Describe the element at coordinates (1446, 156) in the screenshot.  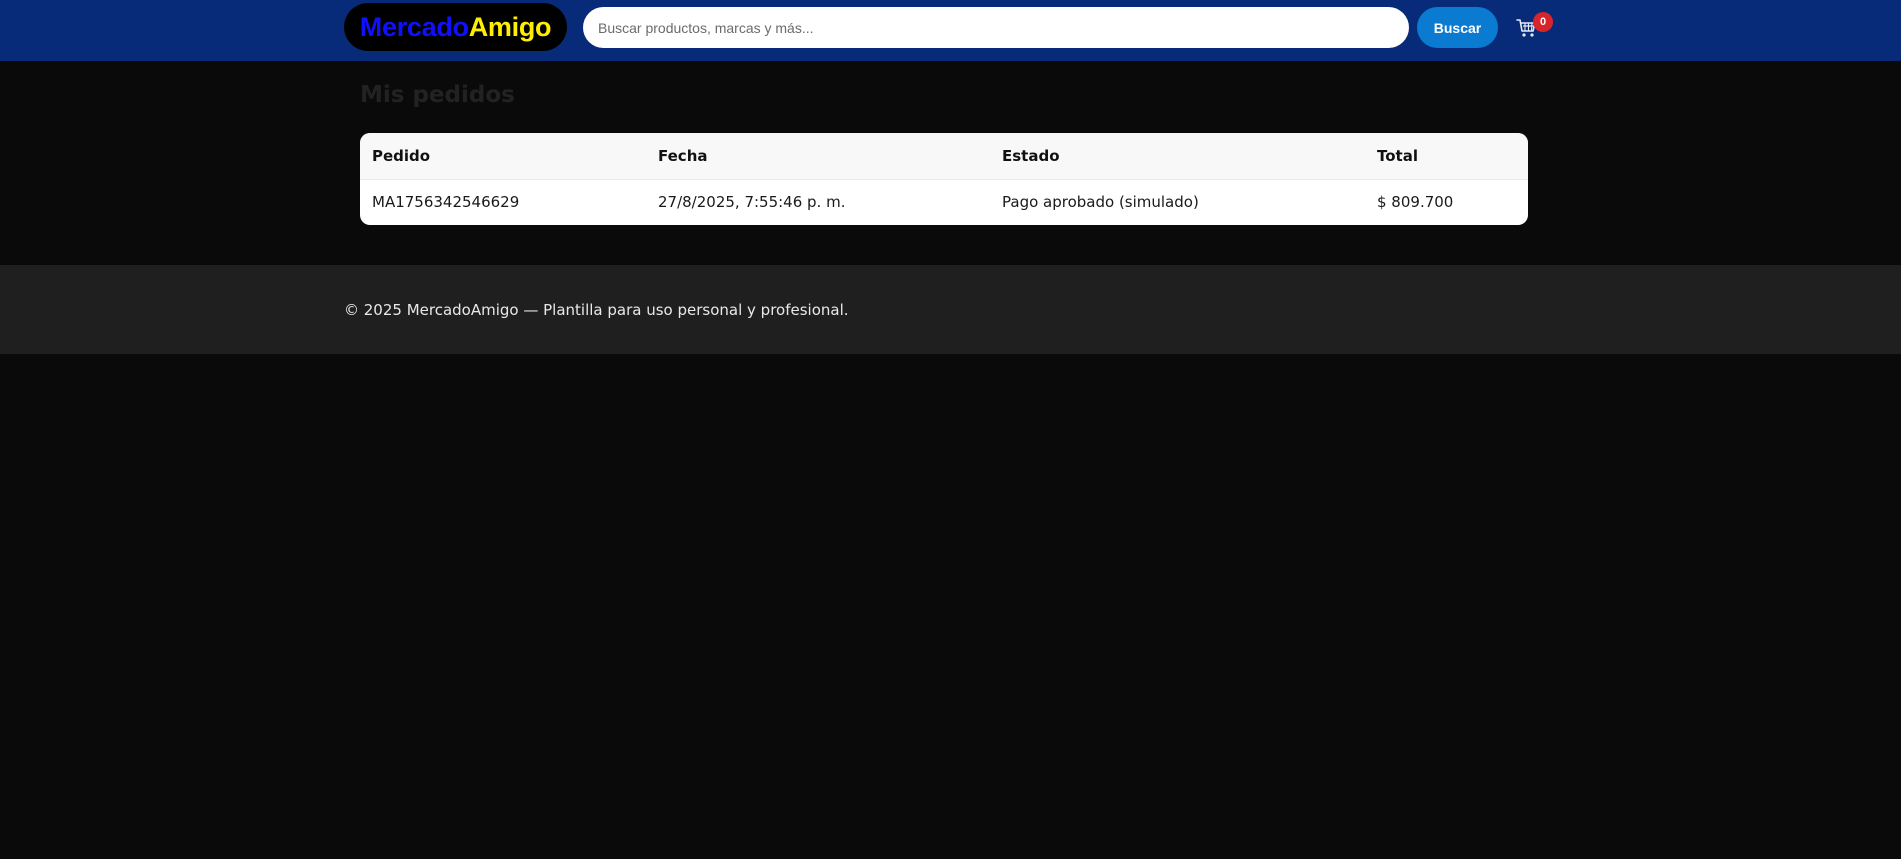
I see `column-header-total: Total` at that location.